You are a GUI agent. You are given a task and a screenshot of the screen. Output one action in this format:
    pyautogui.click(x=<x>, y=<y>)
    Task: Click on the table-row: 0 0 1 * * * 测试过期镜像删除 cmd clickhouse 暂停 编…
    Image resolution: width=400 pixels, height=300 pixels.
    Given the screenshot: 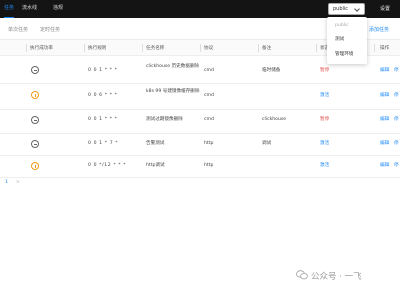 What is the action you would take?
    pyautogui.click(x=200, y=122)
    